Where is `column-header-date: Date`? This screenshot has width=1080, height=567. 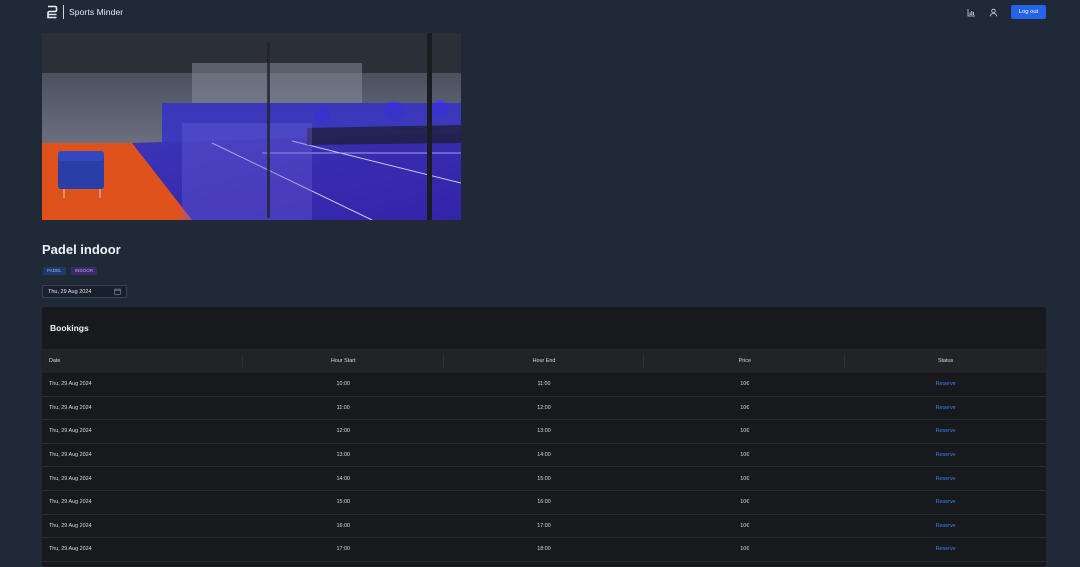
column-header-date: Date is located at coordinates (142, 361).